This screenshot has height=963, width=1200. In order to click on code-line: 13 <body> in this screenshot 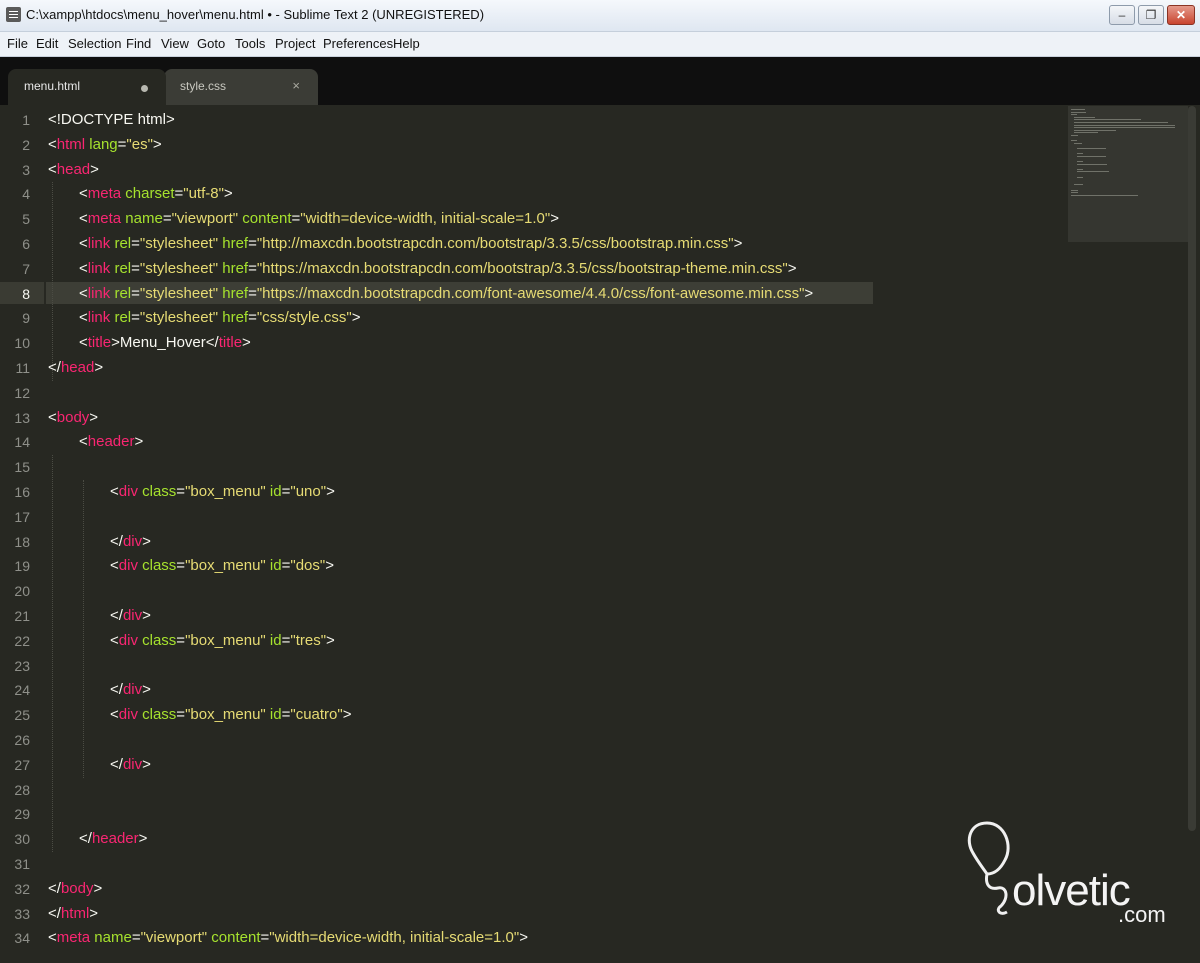, I will do `click(530, 418)`.